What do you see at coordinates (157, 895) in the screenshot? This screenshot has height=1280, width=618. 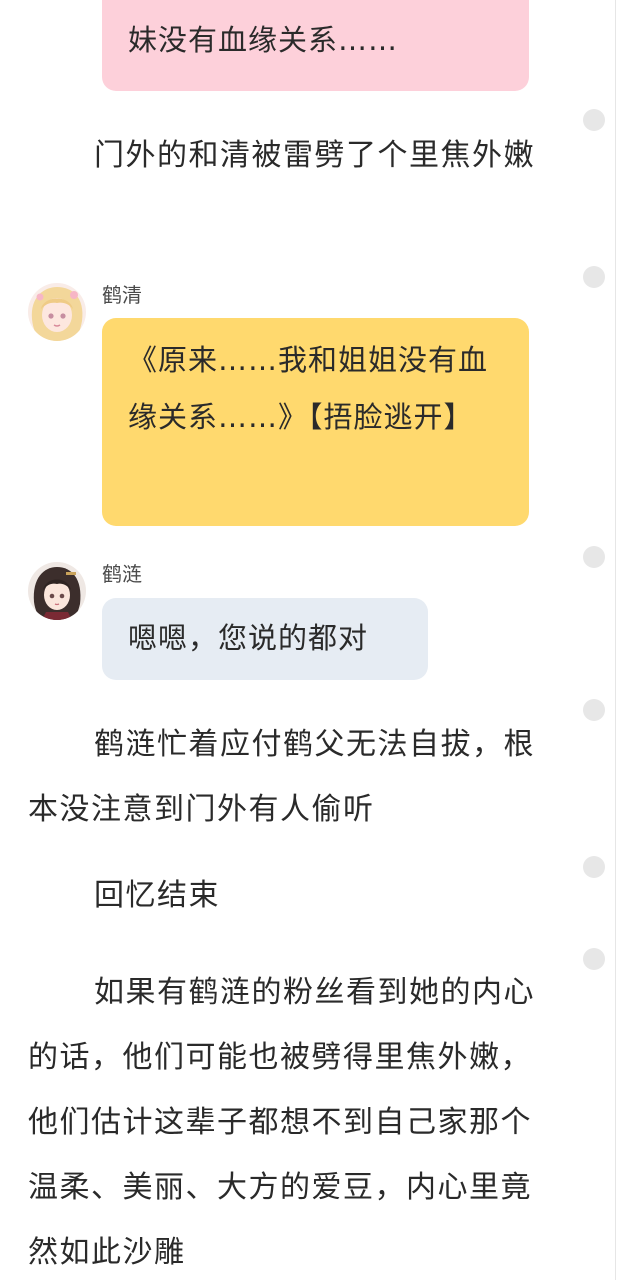 I see `narration-text: 回忆结束` at bounding box center [157, 895].